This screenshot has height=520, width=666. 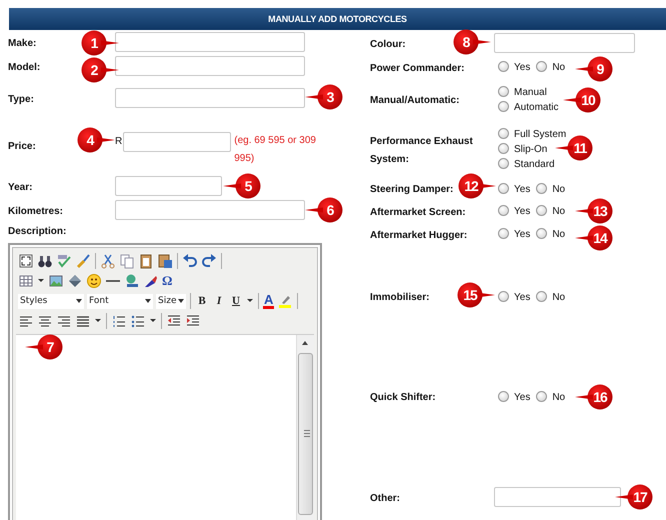 I want to click on redo-icon, so click(x=209, y=261).